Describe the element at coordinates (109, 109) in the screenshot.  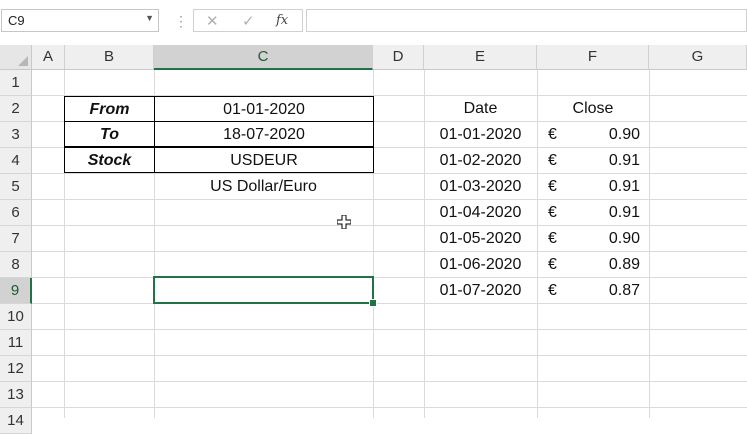
I see `from-label-cell: From` at that location.